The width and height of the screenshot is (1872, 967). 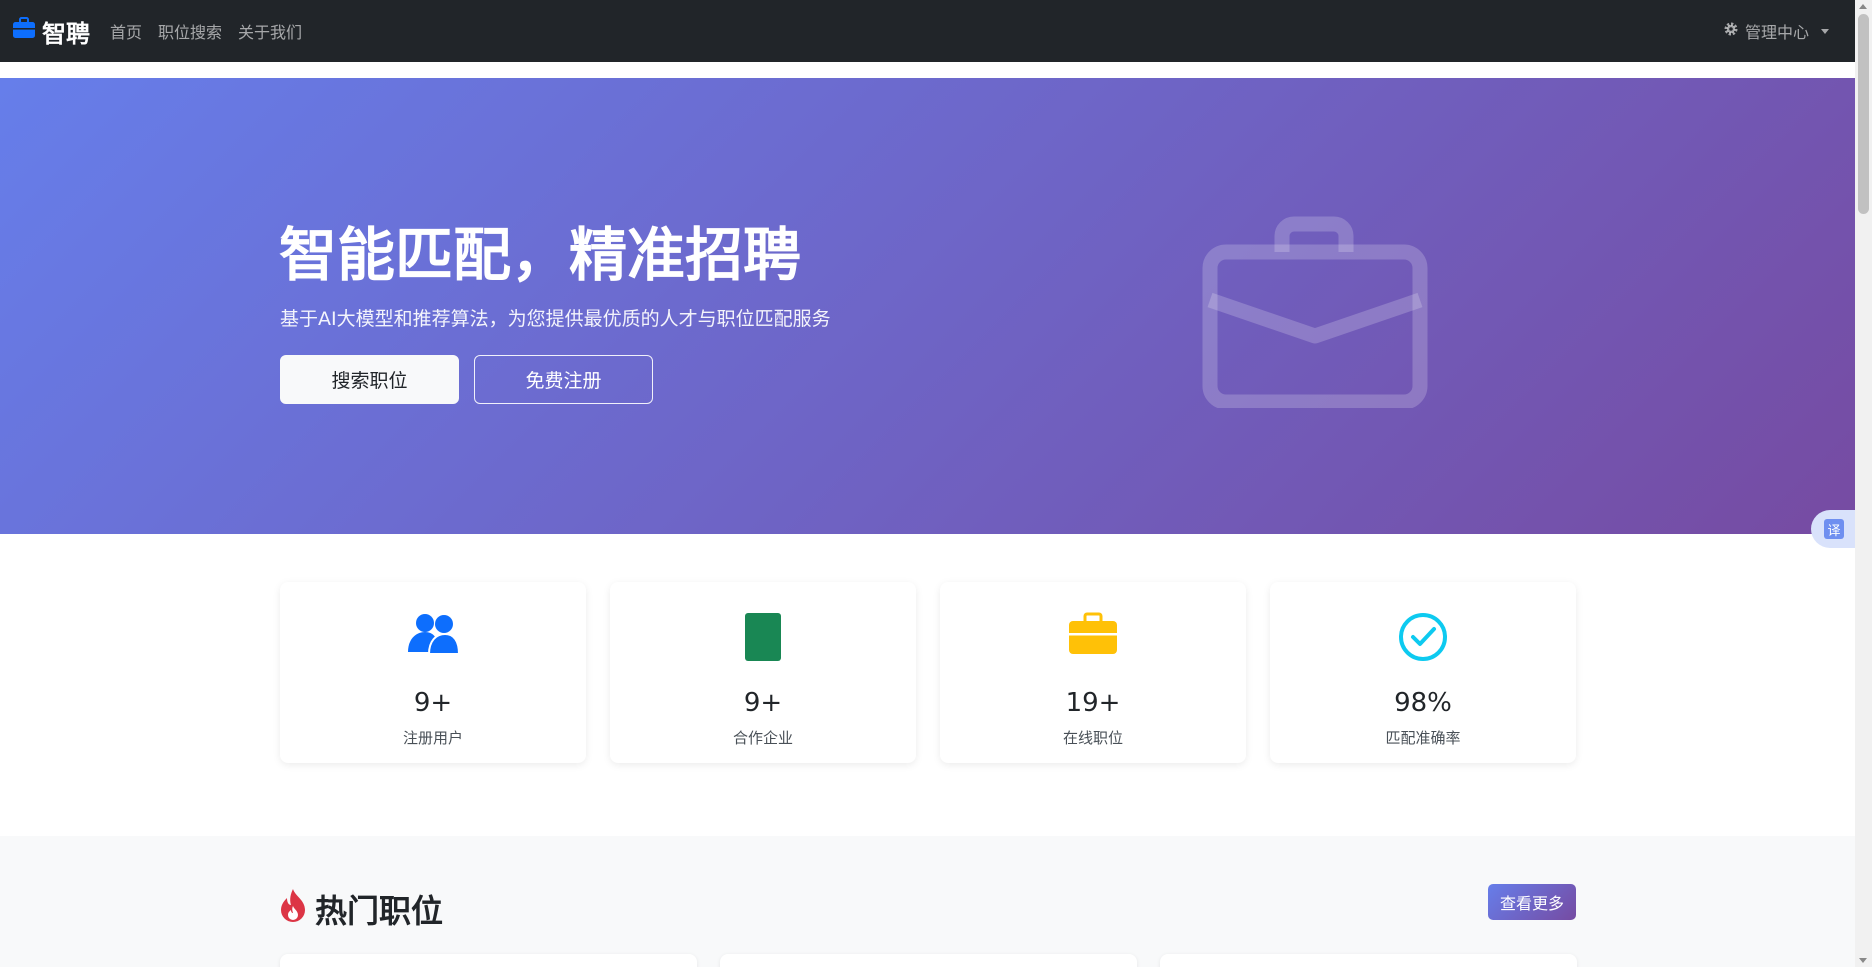 I want to click on hero-title: 智能匹配，精准招聘, so click(x=540, y=255).